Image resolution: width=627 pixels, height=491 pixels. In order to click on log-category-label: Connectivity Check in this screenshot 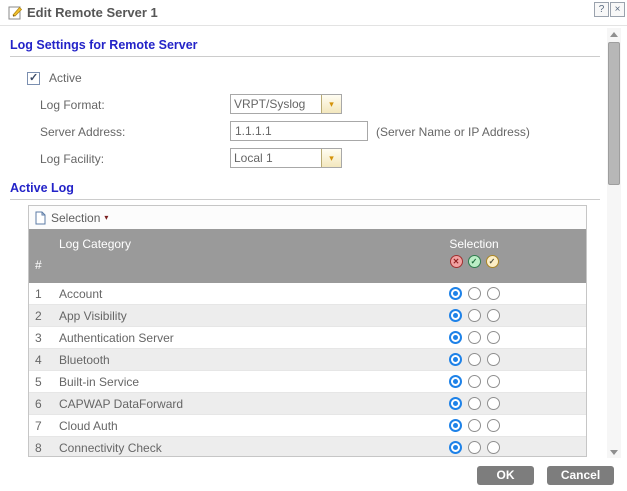, I will do `click(110, 447)`.